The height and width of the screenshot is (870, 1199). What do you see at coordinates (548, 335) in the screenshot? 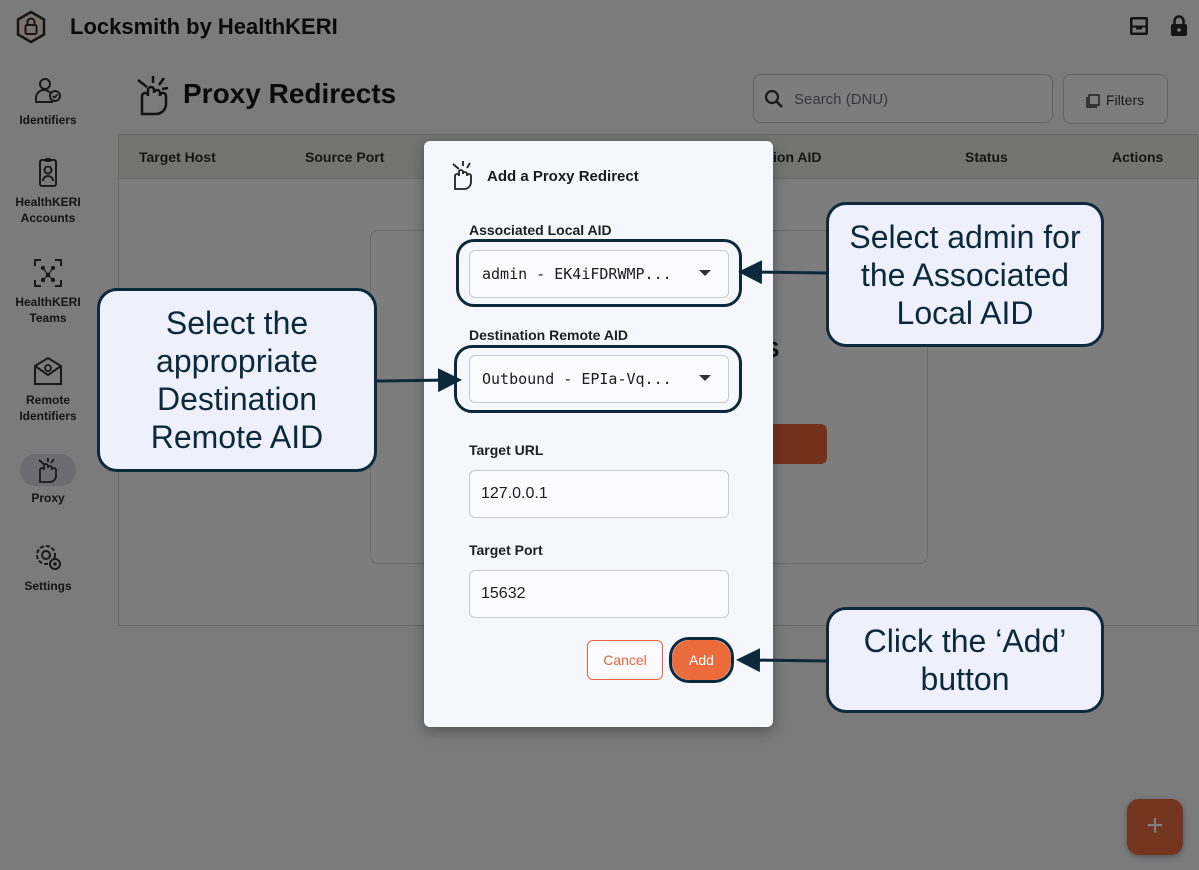
I see `remote-aid-label: Destination Remote AID` at bounding box center [548, 335].